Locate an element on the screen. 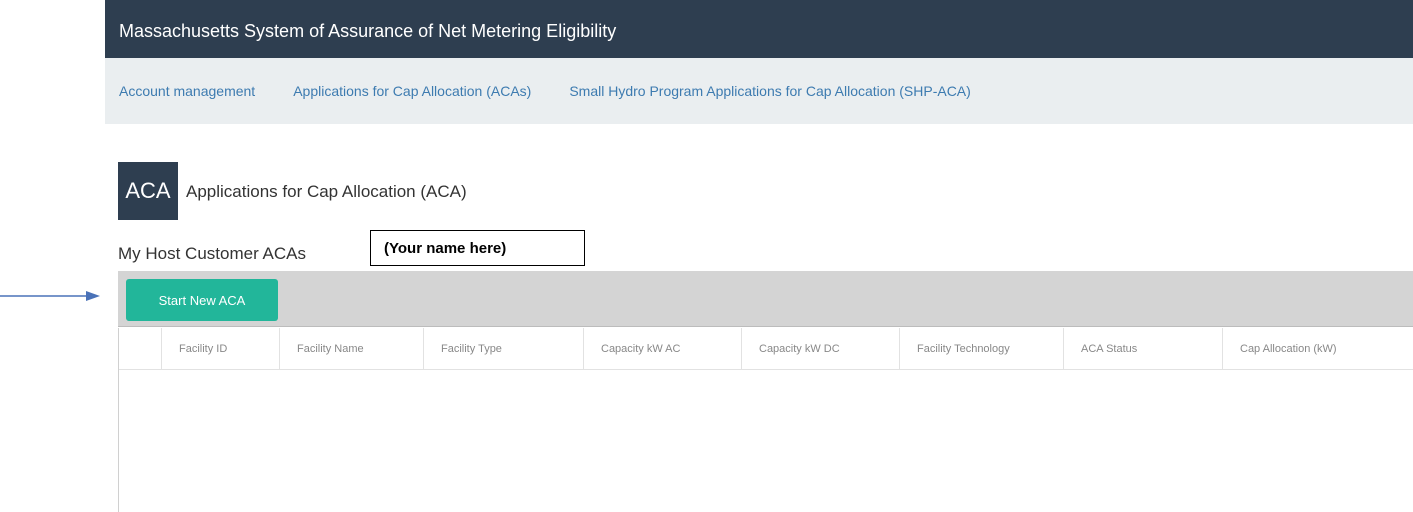  page-title: Applications for Cap Allocation (ACA) is located at coordinates (326, 191).